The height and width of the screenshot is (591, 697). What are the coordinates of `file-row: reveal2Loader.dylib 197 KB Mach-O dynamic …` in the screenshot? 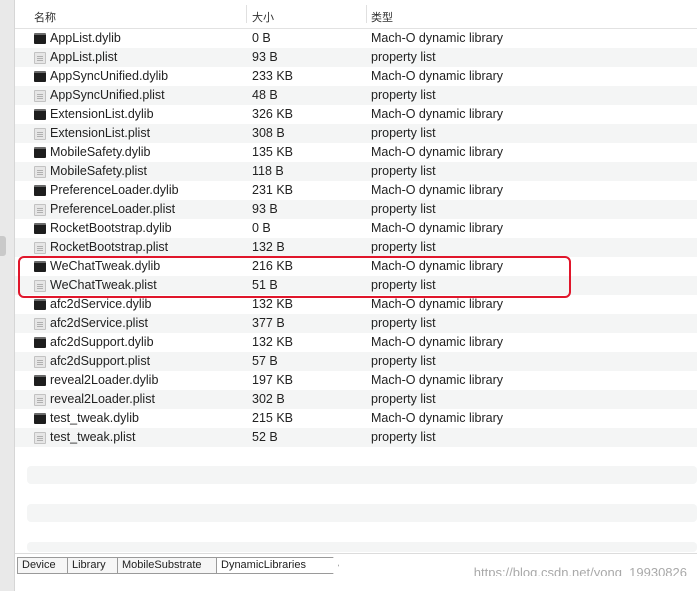 It's located at (356, 380).